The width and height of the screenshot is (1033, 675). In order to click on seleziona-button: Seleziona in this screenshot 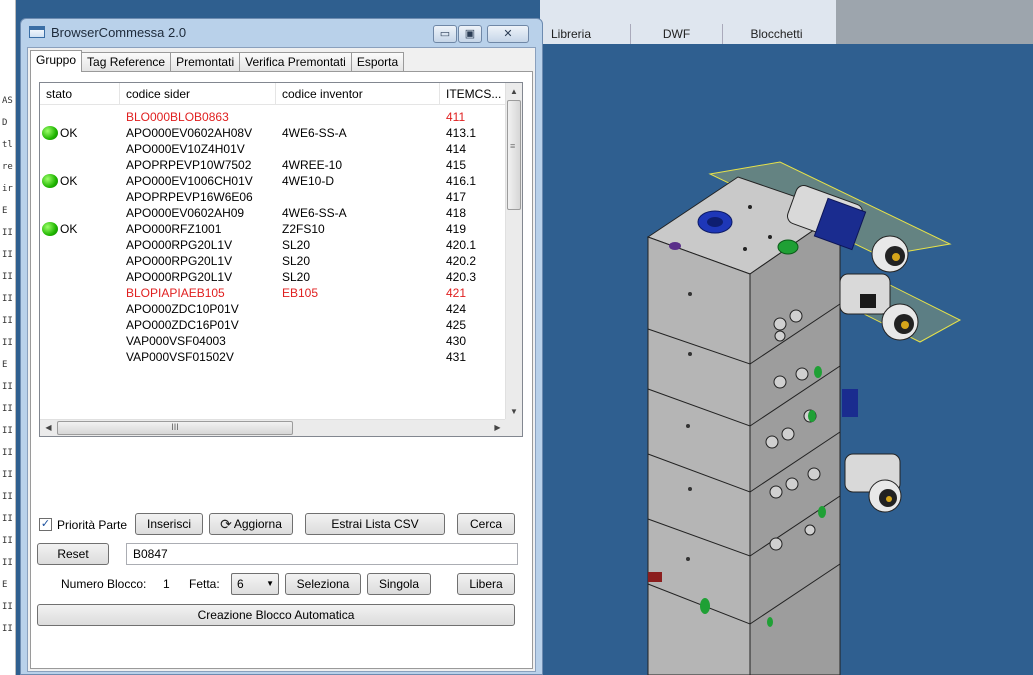, I will do `click(323, 584)`.